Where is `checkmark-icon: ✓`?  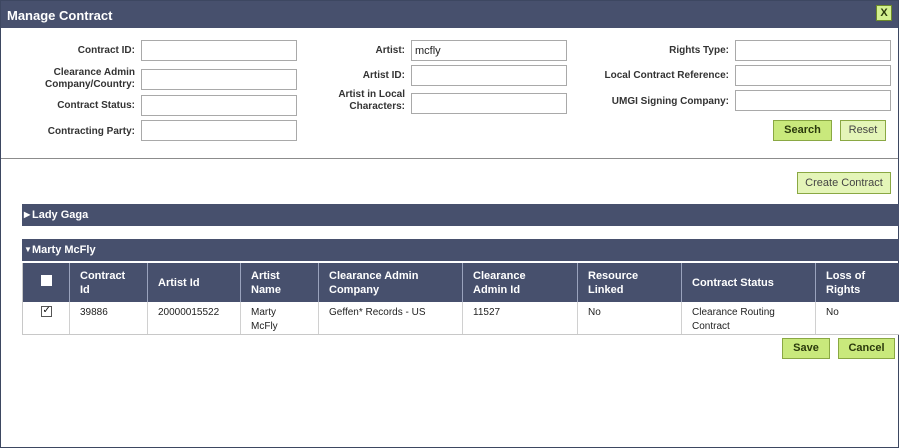
checkmark-icon: ✓ is located at coordinates (46, 310).